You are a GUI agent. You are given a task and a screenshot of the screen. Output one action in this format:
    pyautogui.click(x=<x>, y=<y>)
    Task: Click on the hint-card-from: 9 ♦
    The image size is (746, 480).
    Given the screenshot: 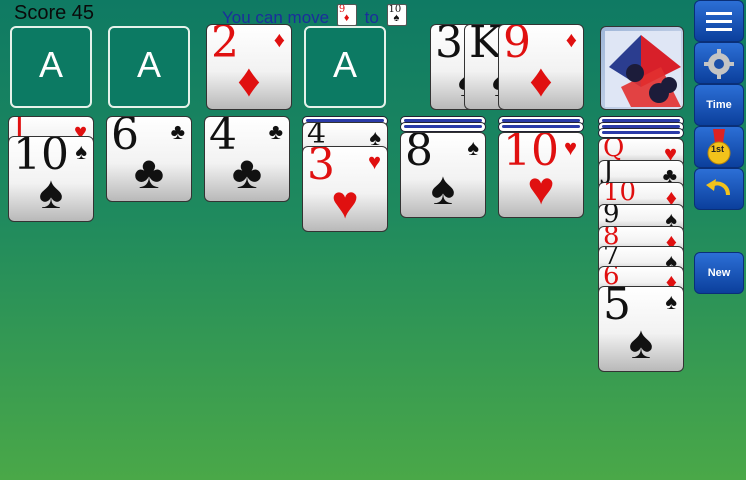 What is the action you would take?
    pyautogui.click(x=346, y=15)
    